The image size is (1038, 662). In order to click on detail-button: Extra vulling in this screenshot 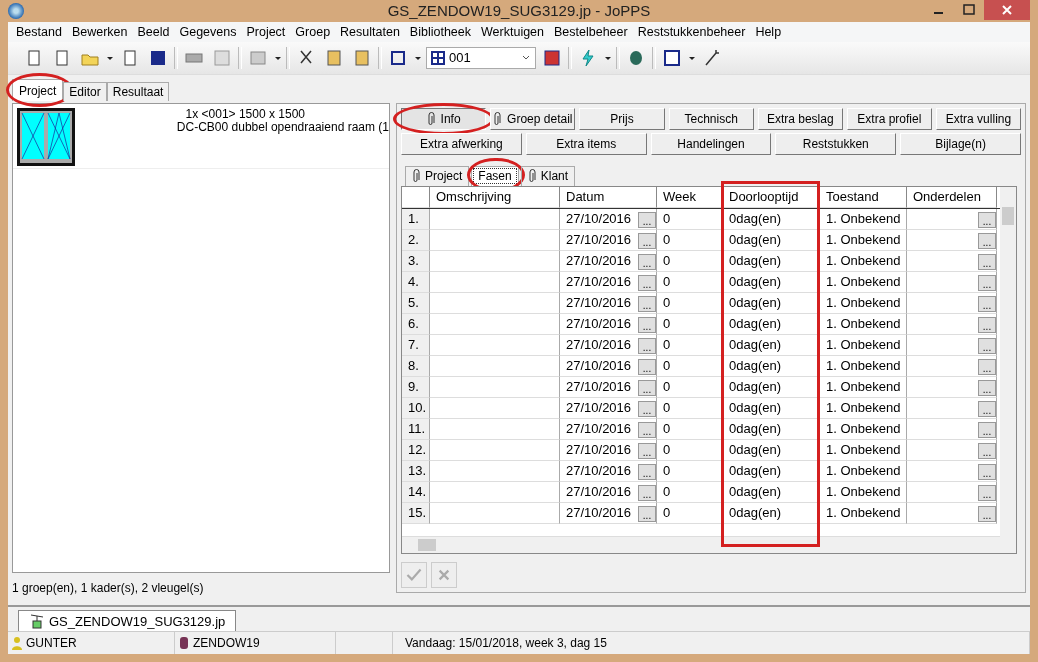, I will do `click(978, 118)`.